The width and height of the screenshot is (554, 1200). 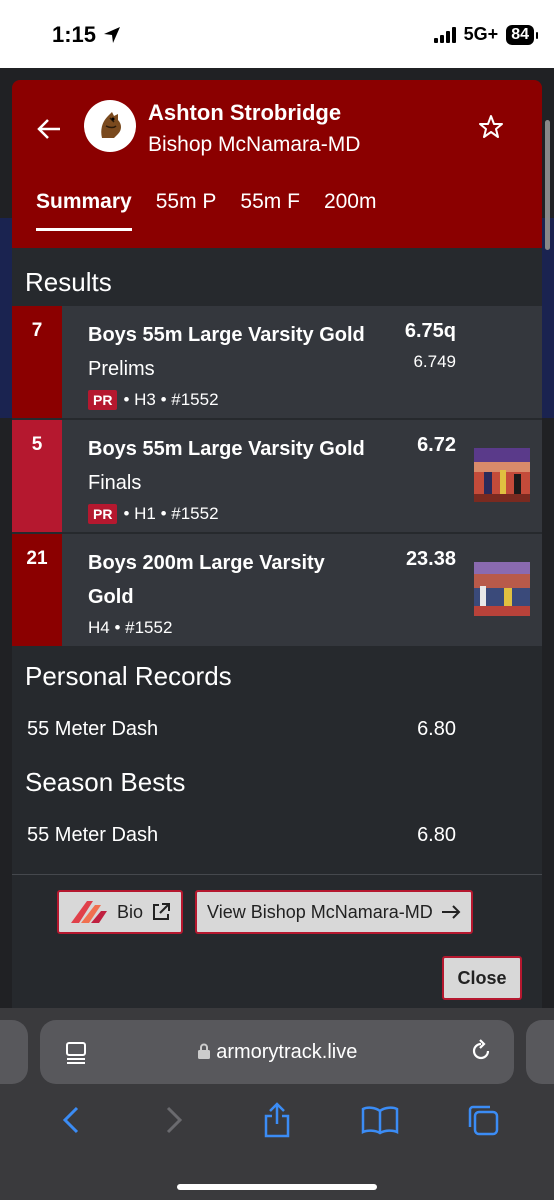 I want to click on arrow-right-icon, so click(x=451, y=912).